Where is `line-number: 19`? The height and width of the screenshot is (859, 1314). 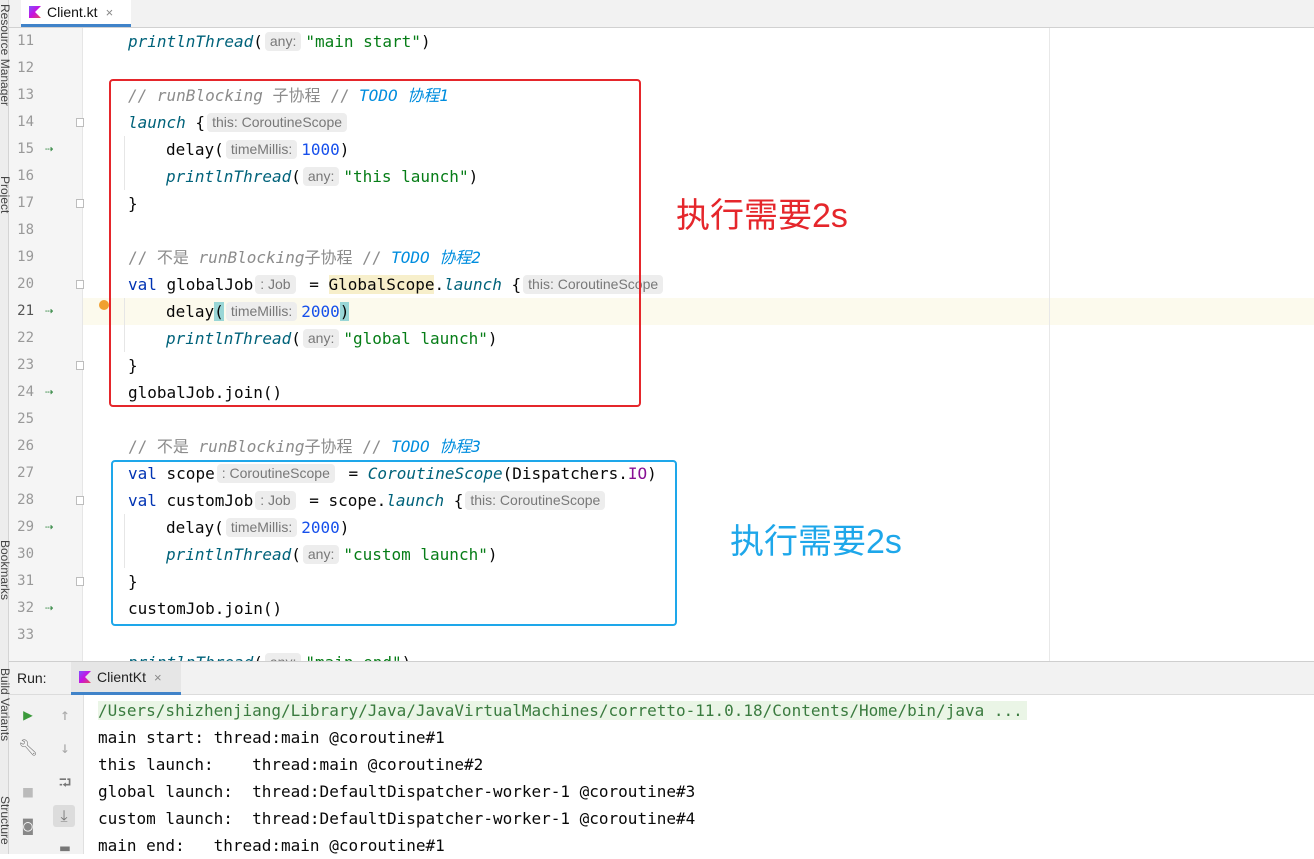 line-number: 19 is located at coordinates (25, 257).